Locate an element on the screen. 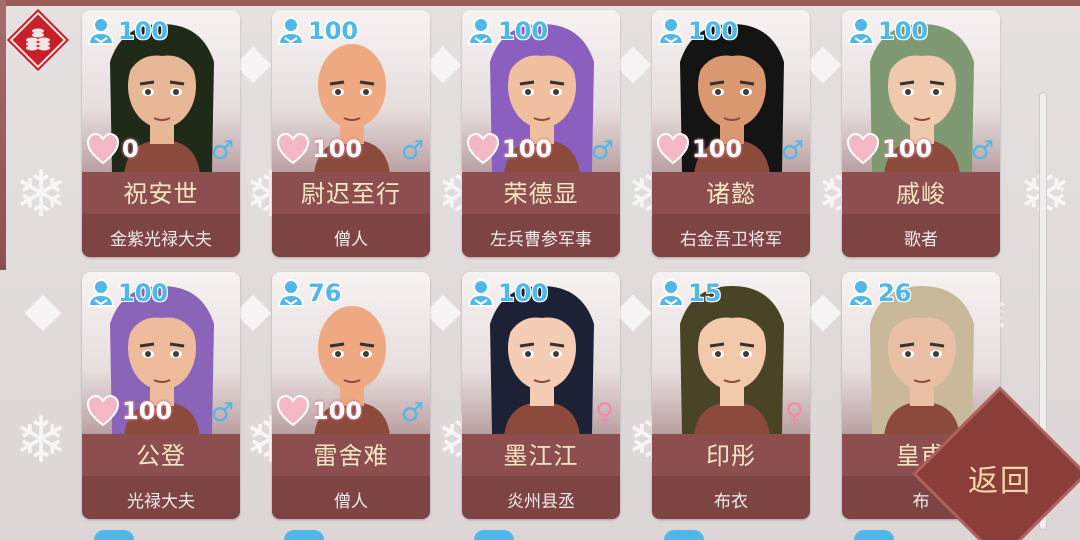  character-name: 祝安世 is located at coordinates (161, 194).